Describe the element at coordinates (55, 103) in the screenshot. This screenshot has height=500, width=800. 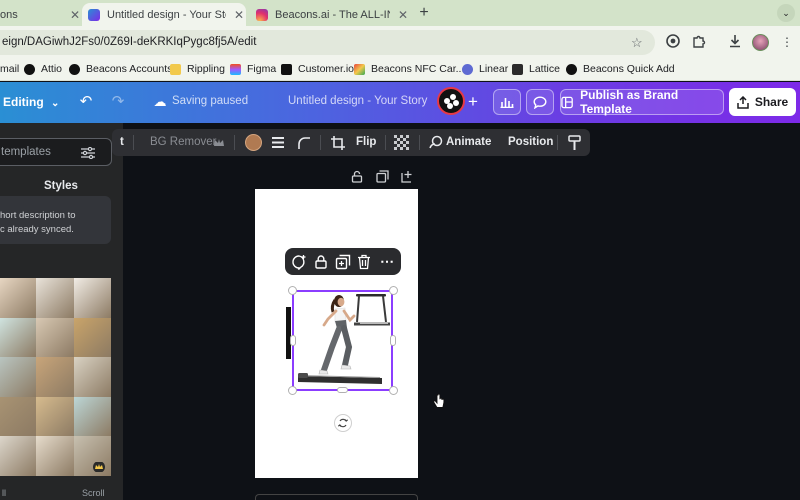
I see `chevron-down-icon: ⌄` at that location.